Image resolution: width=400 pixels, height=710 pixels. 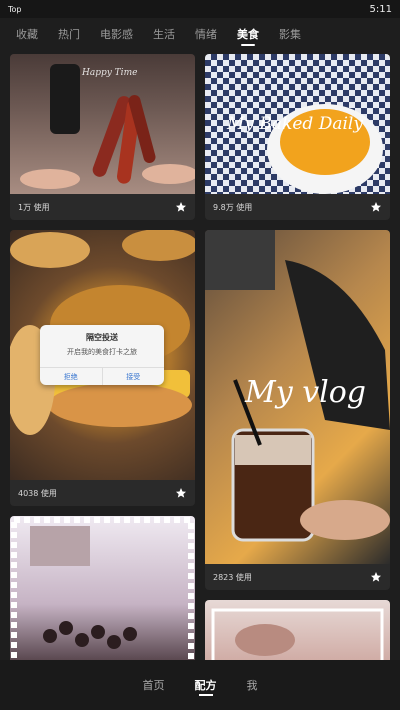 What do you see at coordinates (116, 34) in the screenshot?
I see `tab-cinematic: 电影感` at bounding box center [116, 34].